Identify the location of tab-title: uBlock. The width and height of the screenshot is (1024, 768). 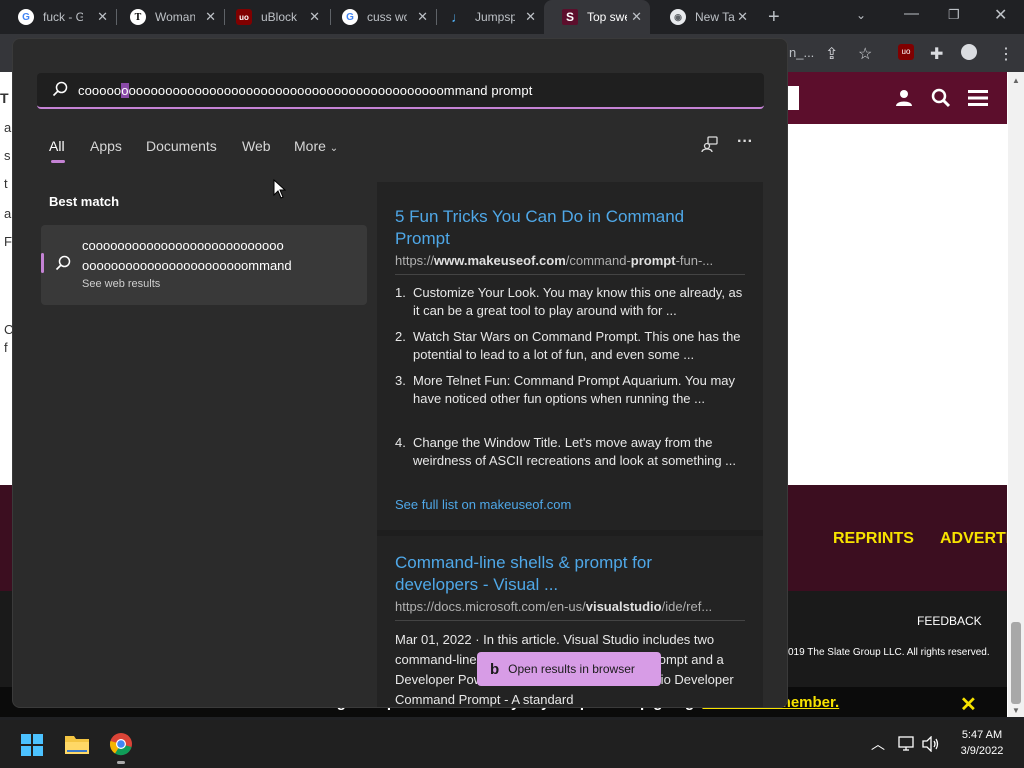
(279, 17).